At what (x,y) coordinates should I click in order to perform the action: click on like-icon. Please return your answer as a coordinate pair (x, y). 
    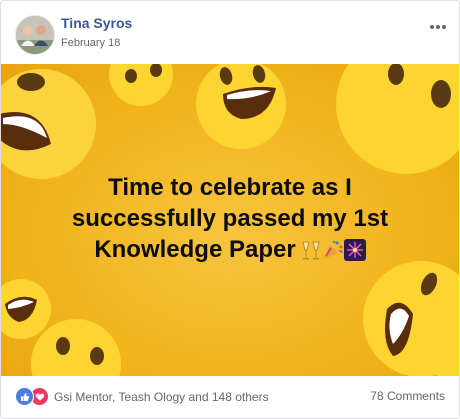
    Looking at the image, I should click on (24, 396).